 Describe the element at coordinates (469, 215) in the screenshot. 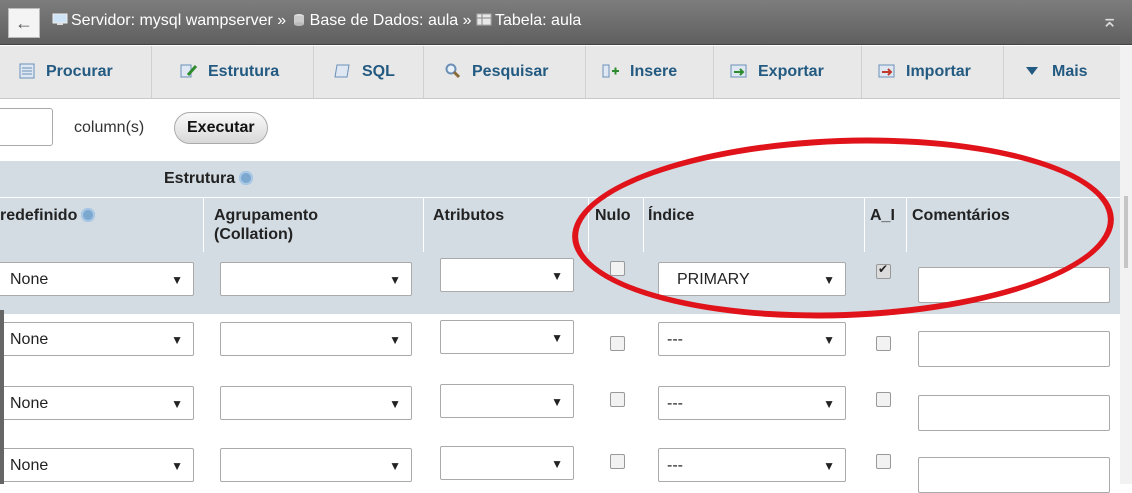

I see `header-attributes: Atributos` at that location.